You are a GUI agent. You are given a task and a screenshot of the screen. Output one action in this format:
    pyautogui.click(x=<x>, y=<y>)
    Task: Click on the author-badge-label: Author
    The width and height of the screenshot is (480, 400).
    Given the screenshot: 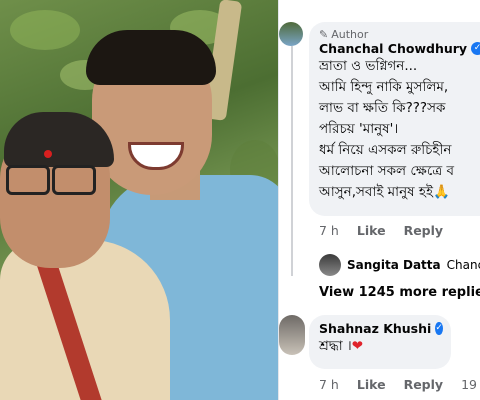 What is the action you would take?
    pyautogui.click(x=350, y=34)
    